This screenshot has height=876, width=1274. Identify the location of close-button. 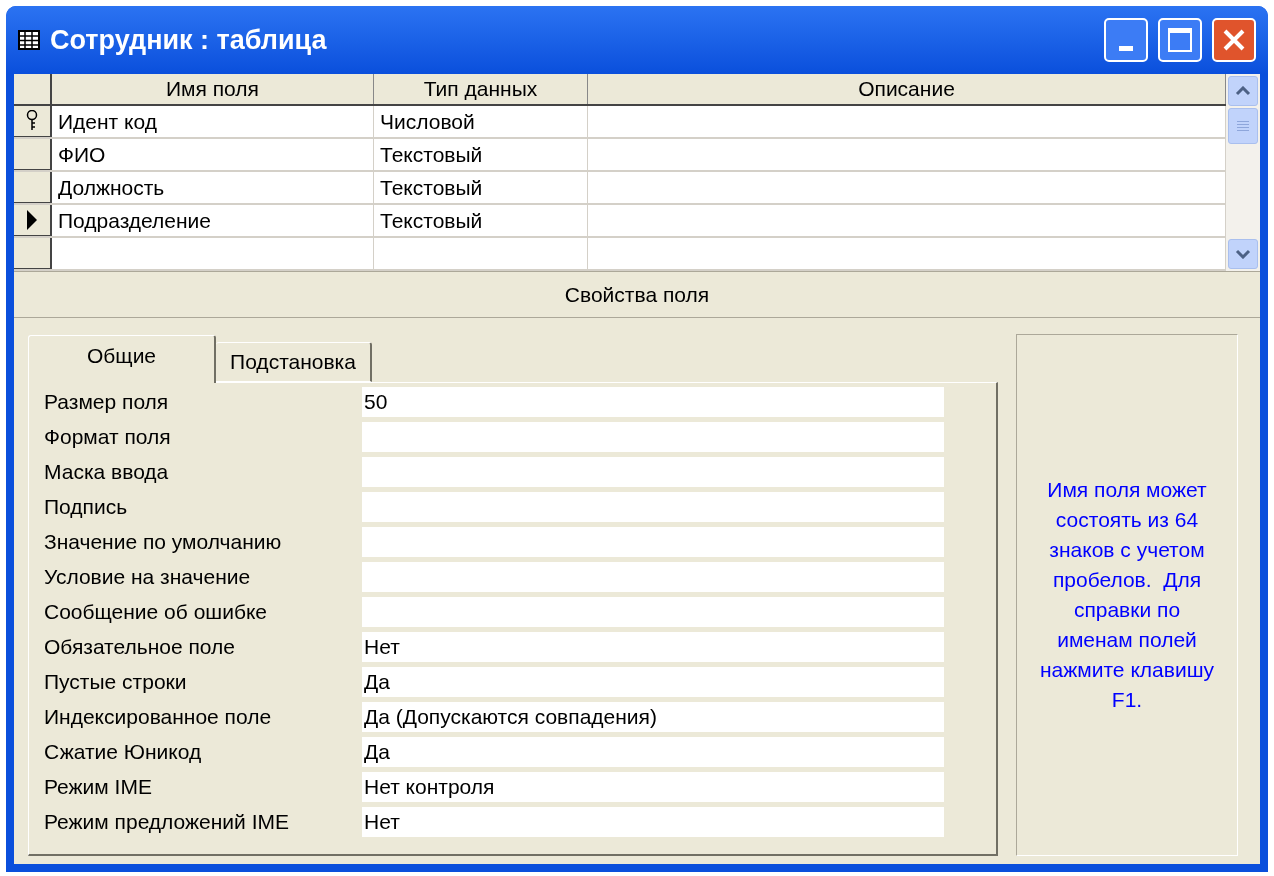
(1234, 40).